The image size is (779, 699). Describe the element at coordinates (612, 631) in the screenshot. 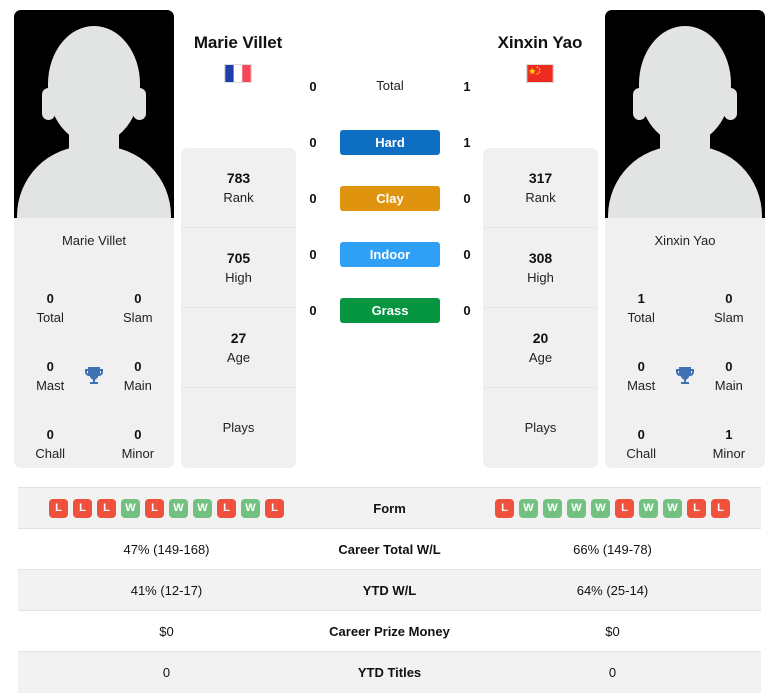

I see `prize-money-right: $0` at that location.